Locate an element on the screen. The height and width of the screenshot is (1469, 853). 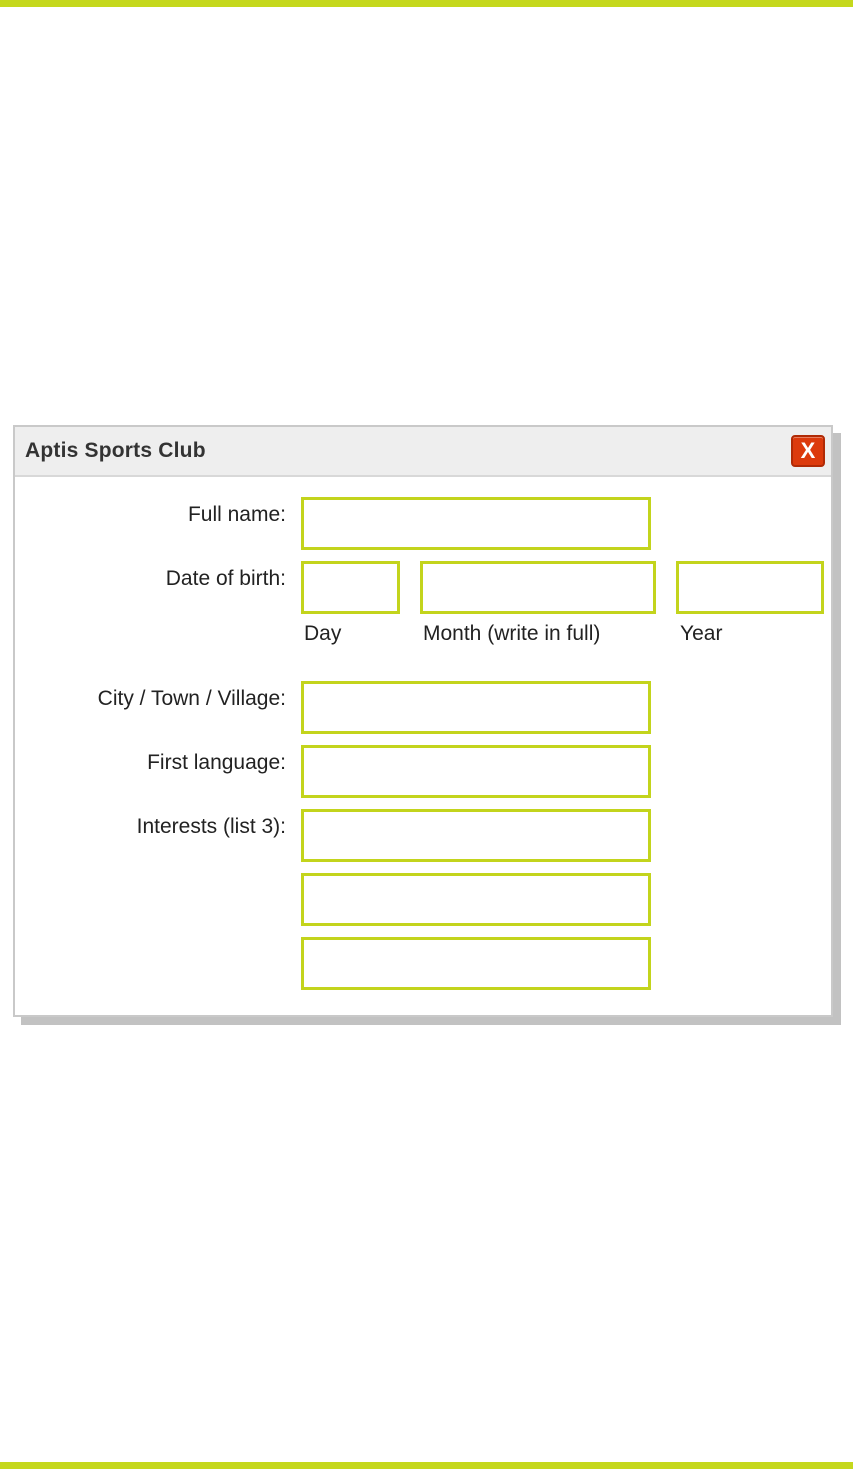
birth-day-field is located at coordinates (350, 587).